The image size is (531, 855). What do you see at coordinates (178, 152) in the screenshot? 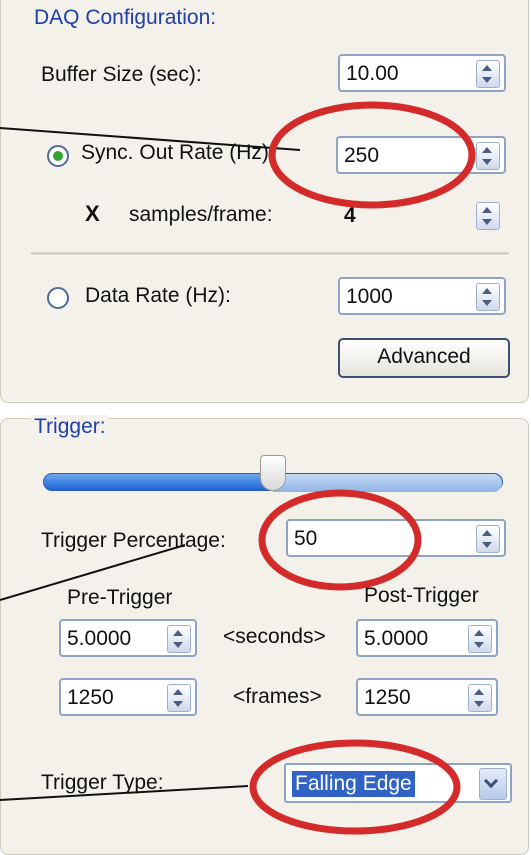
I see `sync-out-rate-label: Sync. Out Rate (Hz):` at bounding box center [178, 152].